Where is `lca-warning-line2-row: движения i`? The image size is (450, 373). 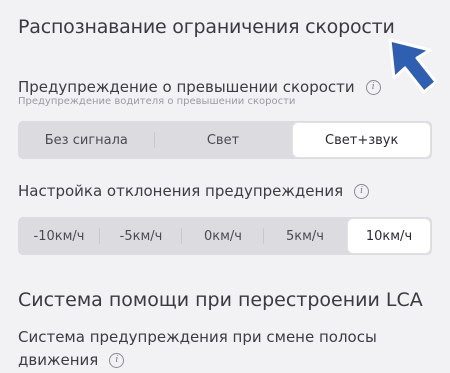
lca-warning-line2-row: движения i is located at coordinates (208, 360).